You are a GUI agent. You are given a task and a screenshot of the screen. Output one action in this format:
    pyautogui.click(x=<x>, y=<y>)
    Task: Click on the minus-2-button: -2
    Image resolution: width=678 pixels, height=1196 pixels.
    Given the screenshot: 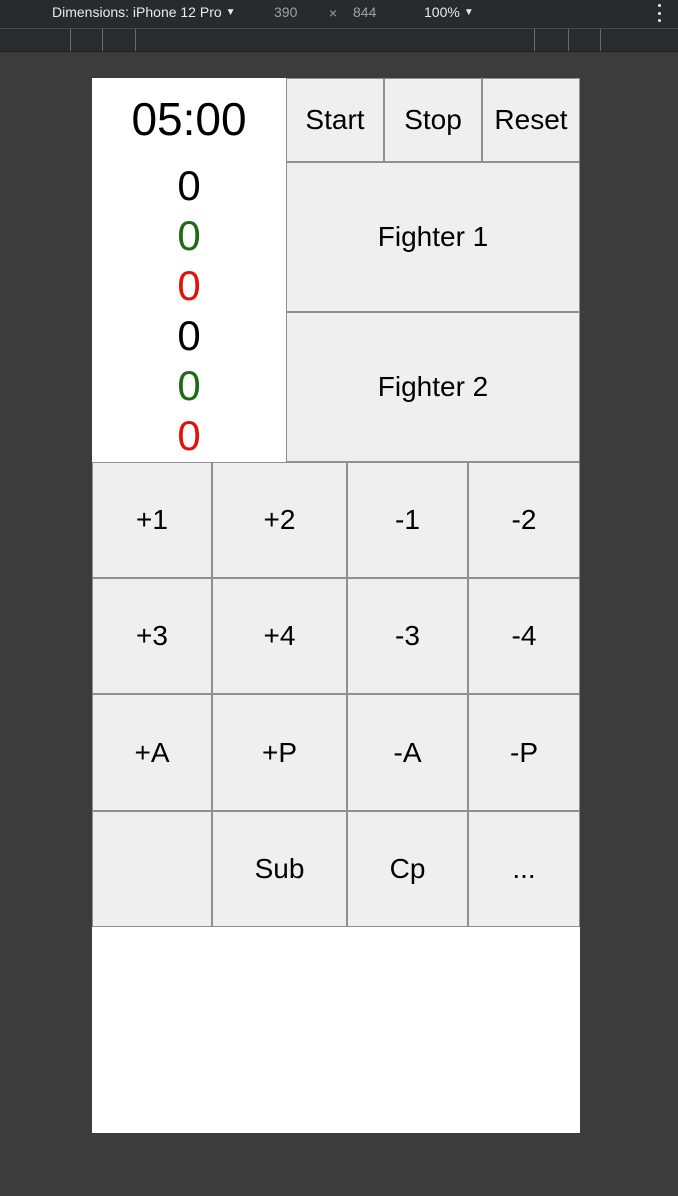 What is the action you would take?
    pyautogui.click(x=524, y=520)
    